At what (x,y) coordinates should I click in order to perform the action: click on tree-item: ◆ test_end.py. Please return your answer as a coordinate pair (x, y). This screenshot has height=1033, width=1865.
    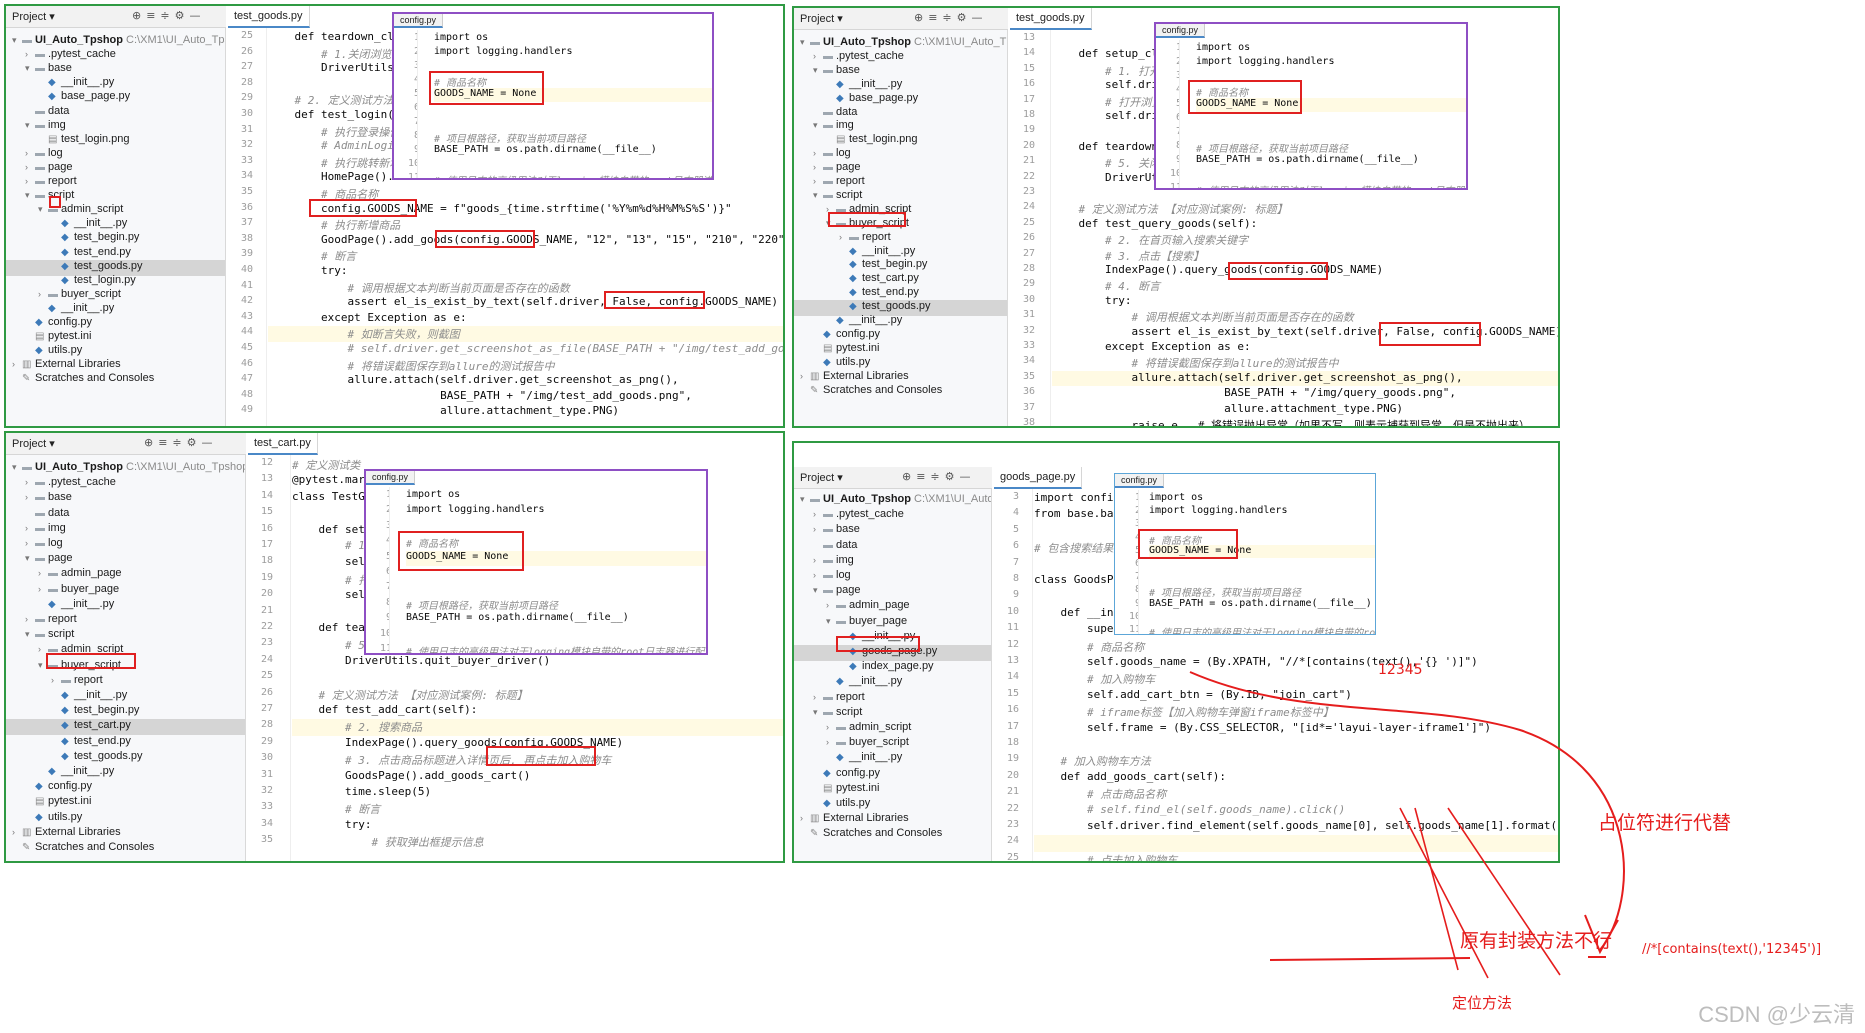
    Looking at the image, I should click on (125, 743).